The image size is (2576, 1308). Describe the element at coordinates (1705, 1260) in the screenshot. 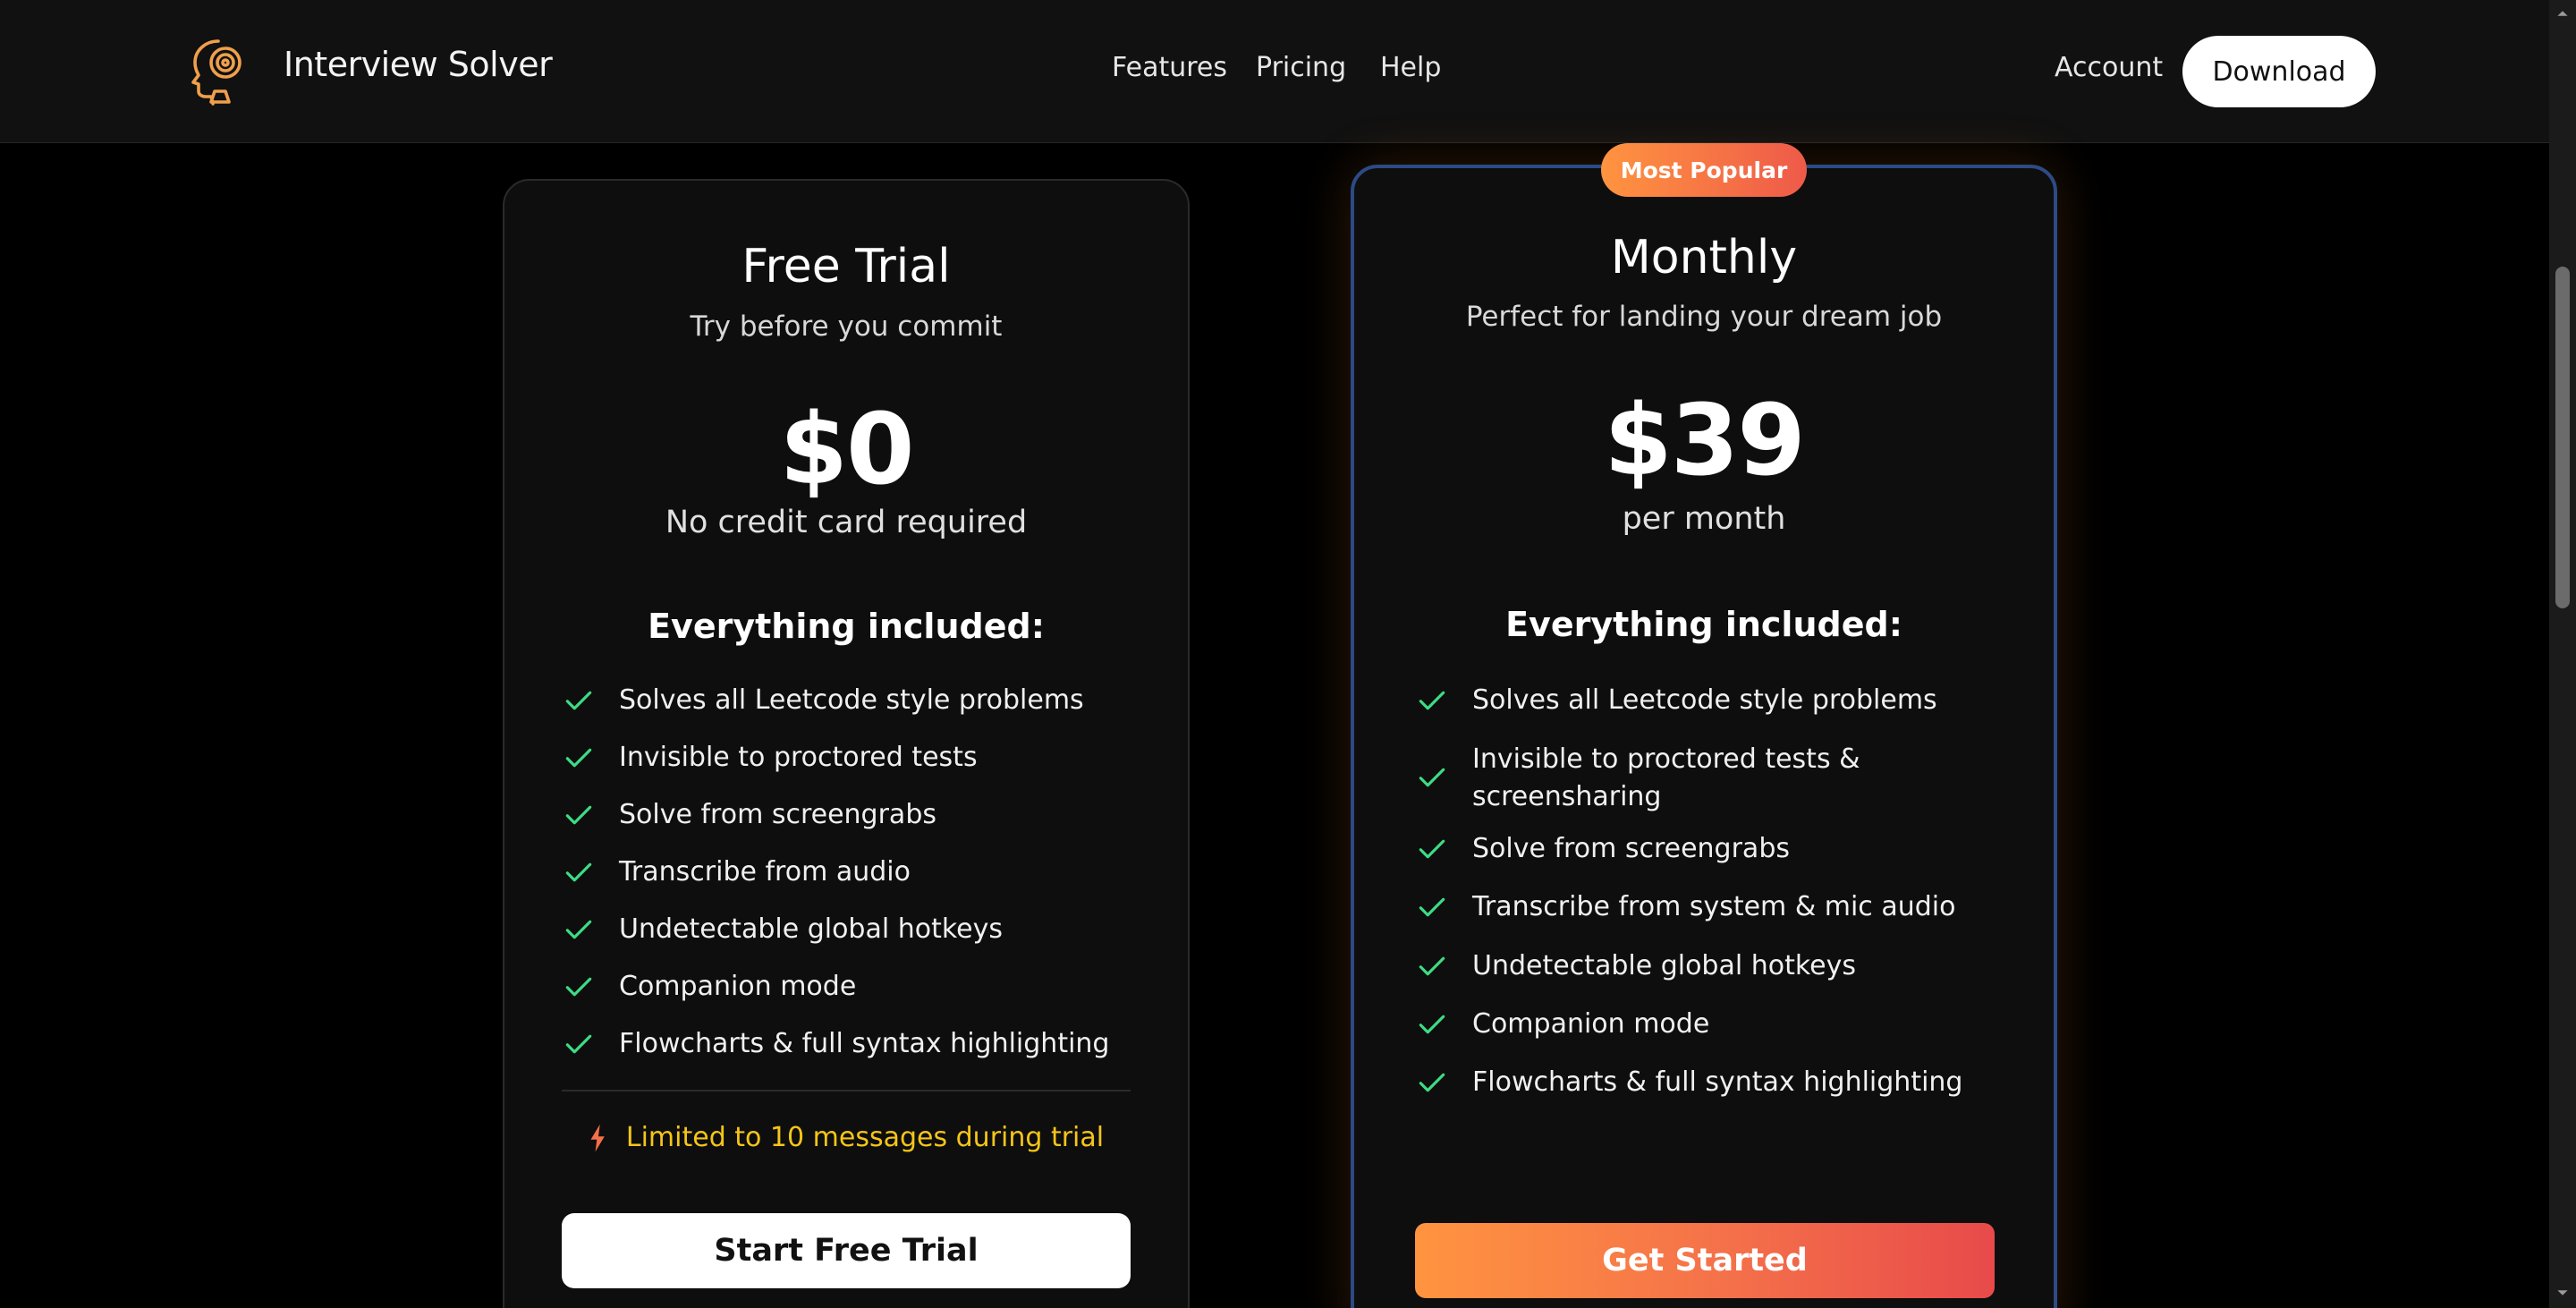

I see `get-started-button: Get Started` at that location.